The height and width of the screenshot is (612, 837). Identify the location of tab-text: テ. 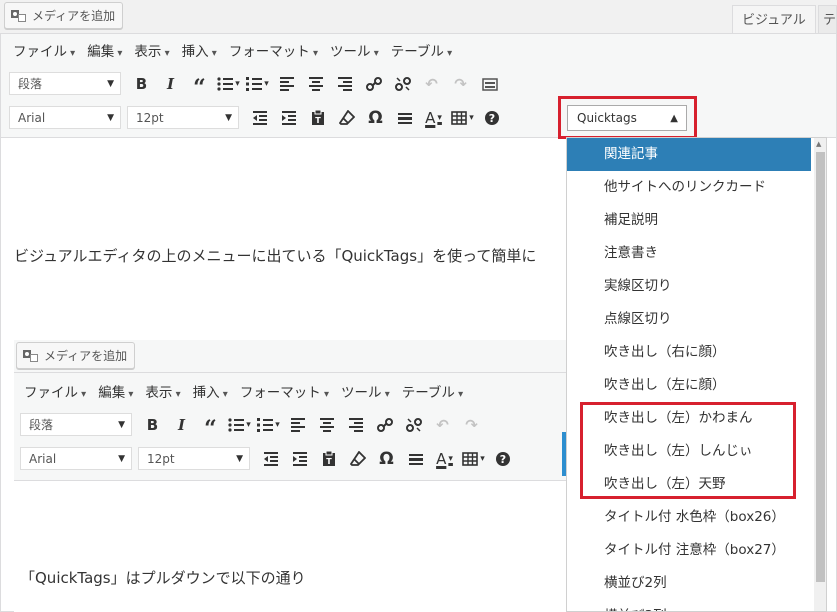
(827, 20).